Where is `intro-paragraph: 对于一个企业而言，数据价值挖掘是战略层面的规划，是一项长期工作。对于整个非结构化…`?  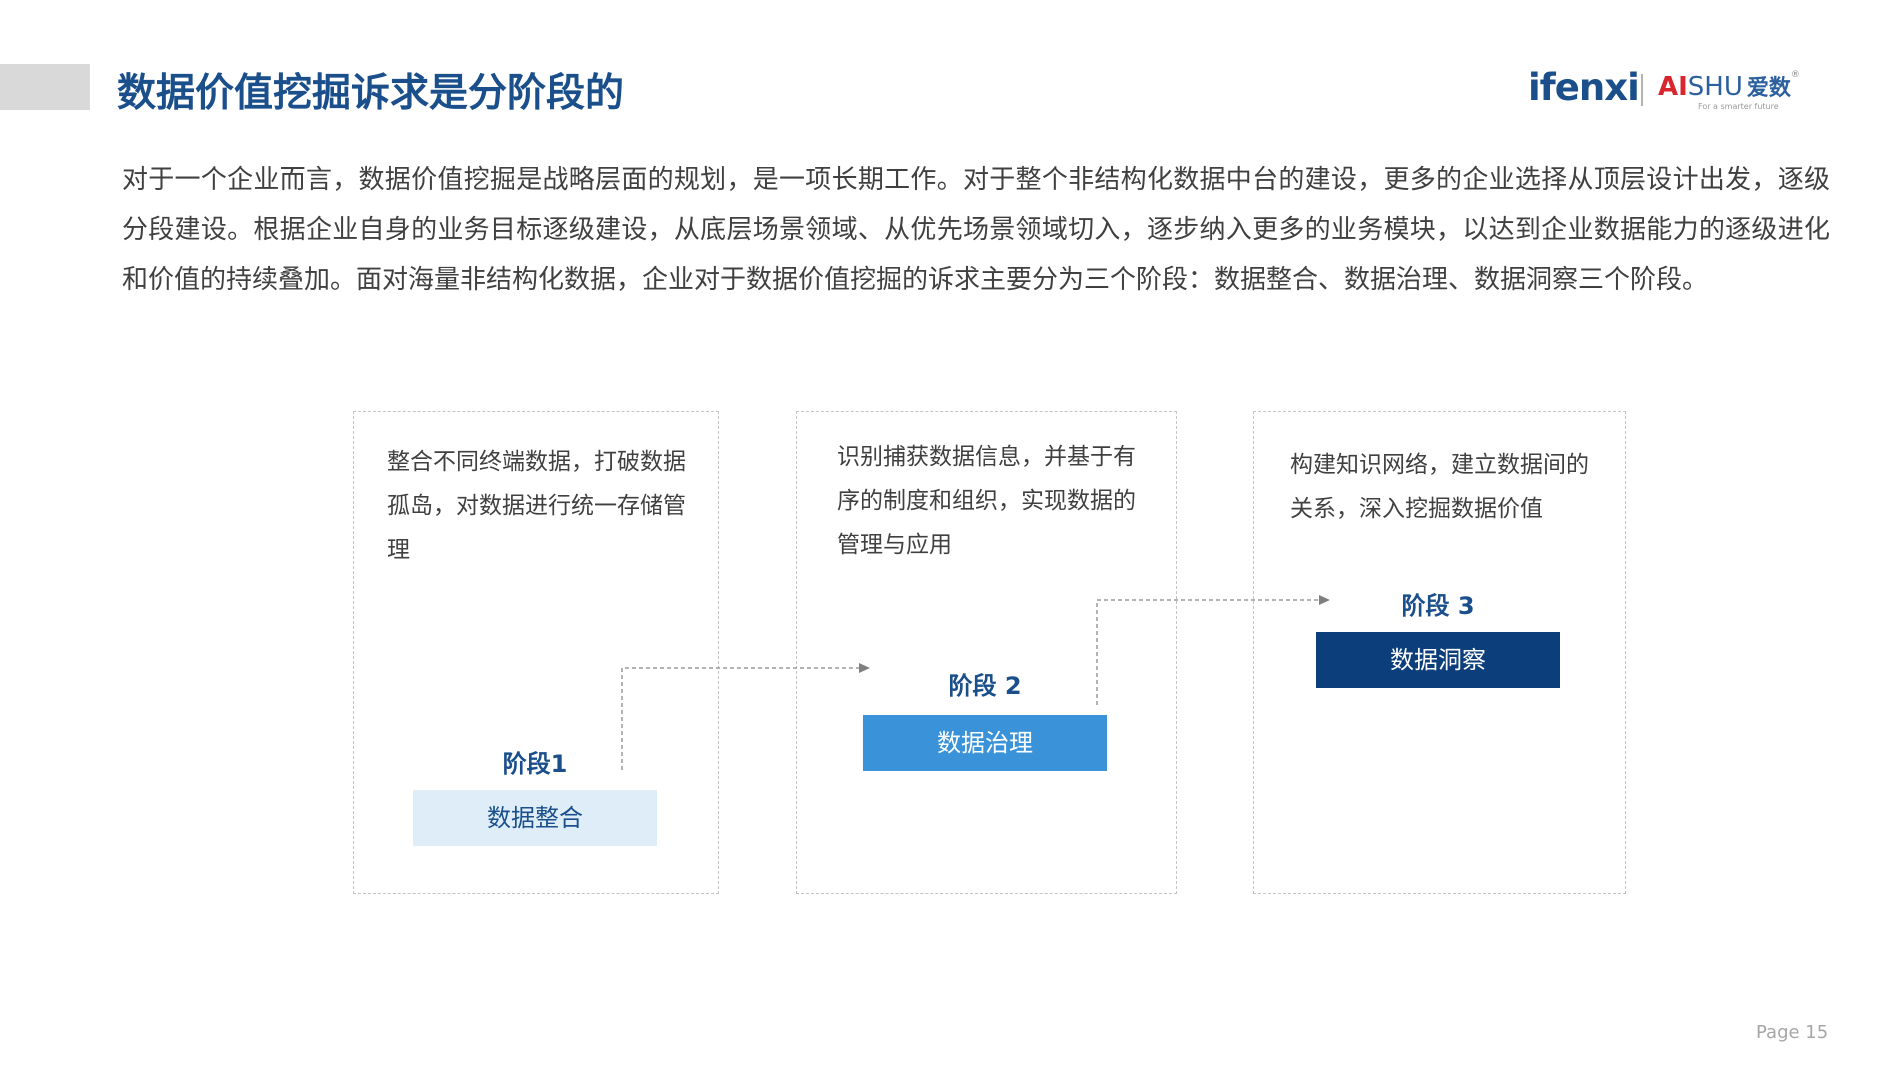 intro-paragraph: 对于一个企业而言，数据价值挖掘是战略层面的规划，是一项长期工作。对于整个非结构化… is located at coordinates (976, 230).